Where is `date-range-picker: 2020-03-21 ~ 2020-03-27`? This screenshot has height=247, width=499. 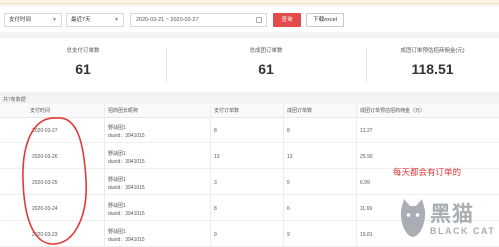
date-range-picker: 2020-03-21 ~ 2020-03-27 is located at coordinates (198, 20).